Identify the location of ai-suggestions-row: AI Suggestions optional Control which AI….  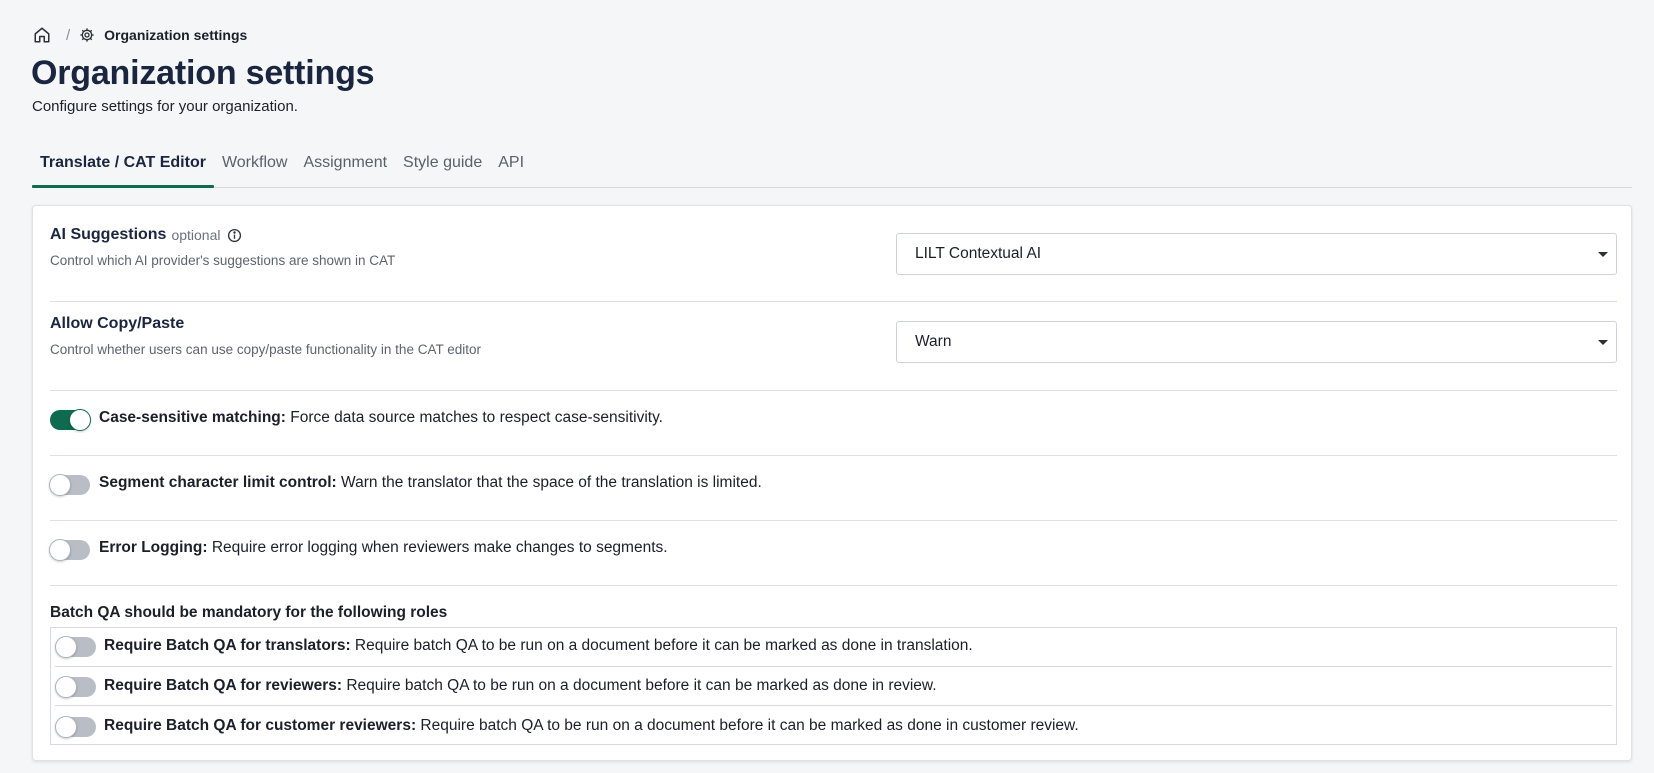
(833, 254).